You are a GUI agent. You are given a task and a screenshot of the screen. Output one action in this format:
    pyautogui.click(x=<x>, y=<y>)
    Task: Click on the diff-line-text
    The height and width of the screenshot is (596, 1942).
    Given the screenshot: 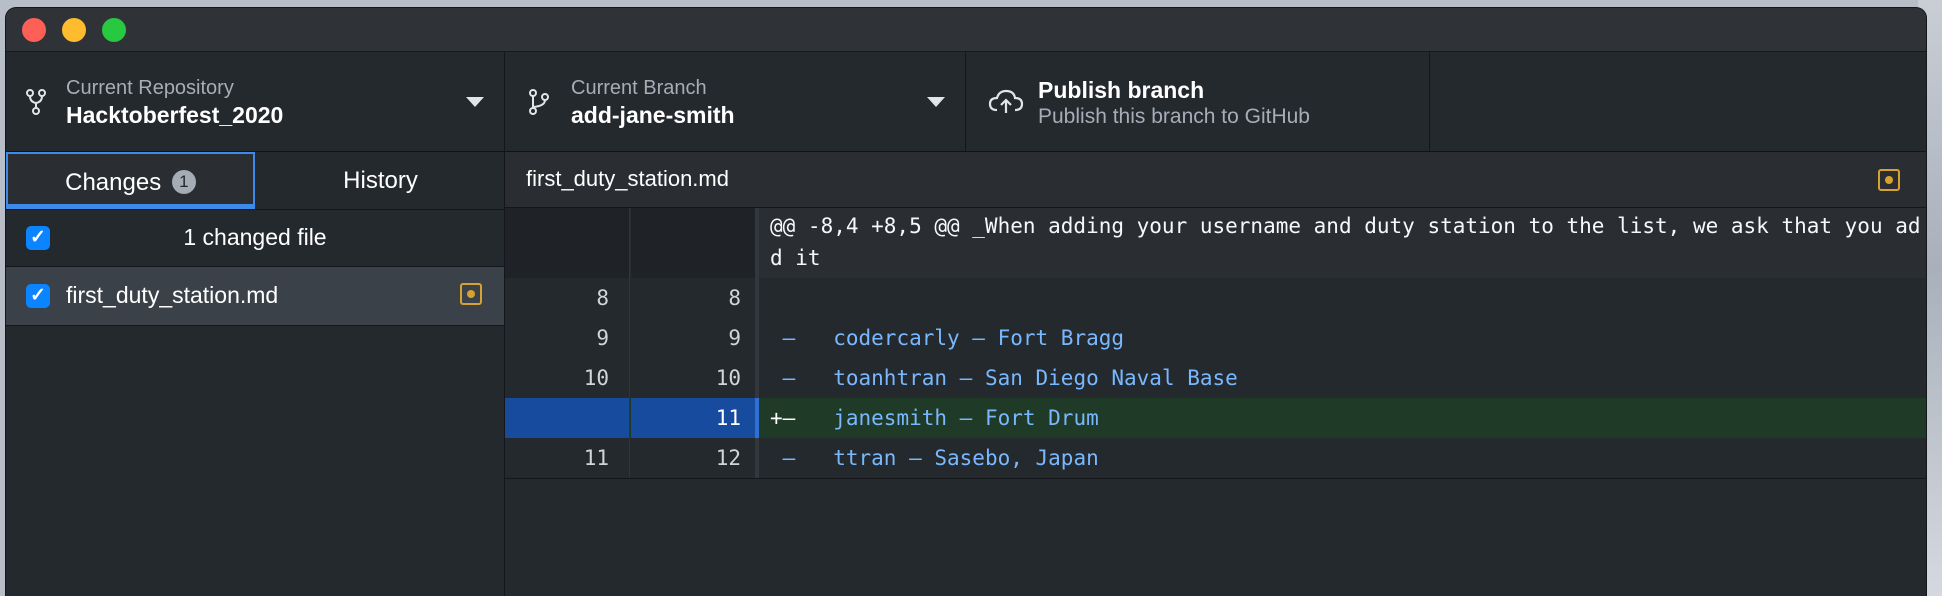 What is the action you would take?
    pyautogui.click(x=1343, y=298)
    